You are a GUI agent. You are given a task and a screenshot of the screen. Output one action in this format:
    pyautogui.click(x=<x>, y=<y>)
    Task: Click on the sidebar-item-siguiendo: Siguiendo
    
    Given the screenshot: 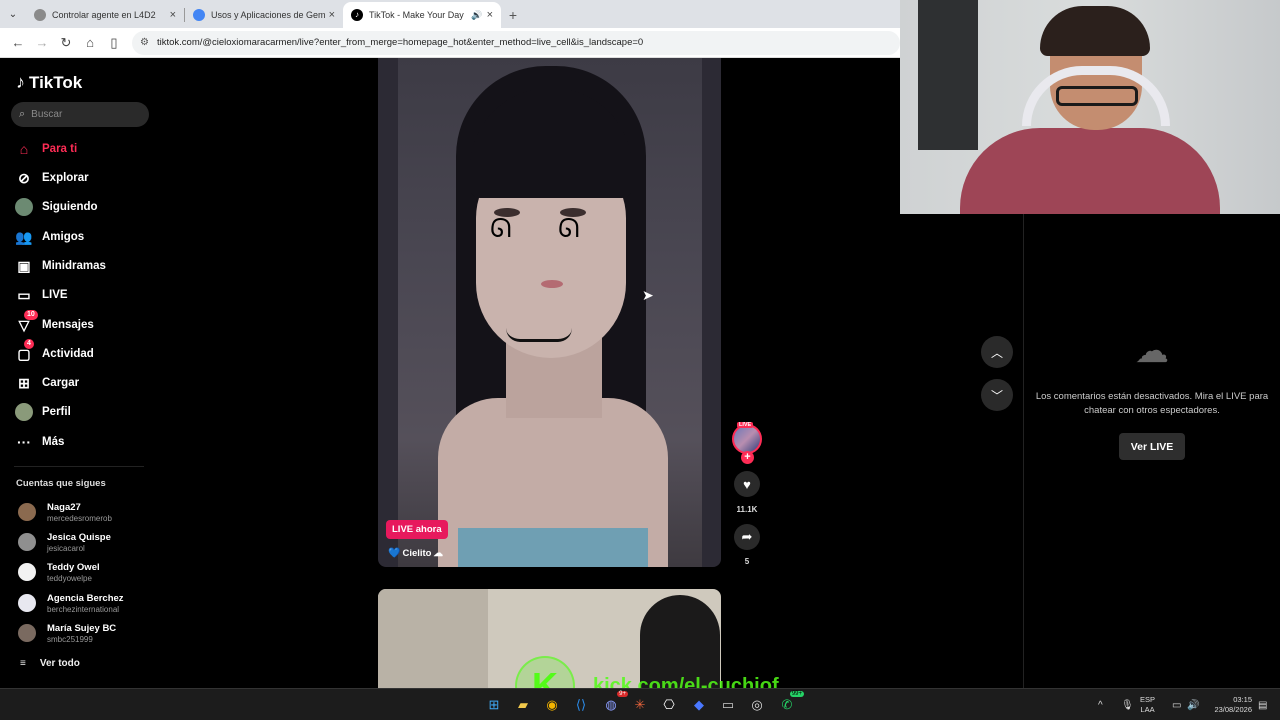 What is the action you would take?
    pyautogui.click(x=56, y=207)
    